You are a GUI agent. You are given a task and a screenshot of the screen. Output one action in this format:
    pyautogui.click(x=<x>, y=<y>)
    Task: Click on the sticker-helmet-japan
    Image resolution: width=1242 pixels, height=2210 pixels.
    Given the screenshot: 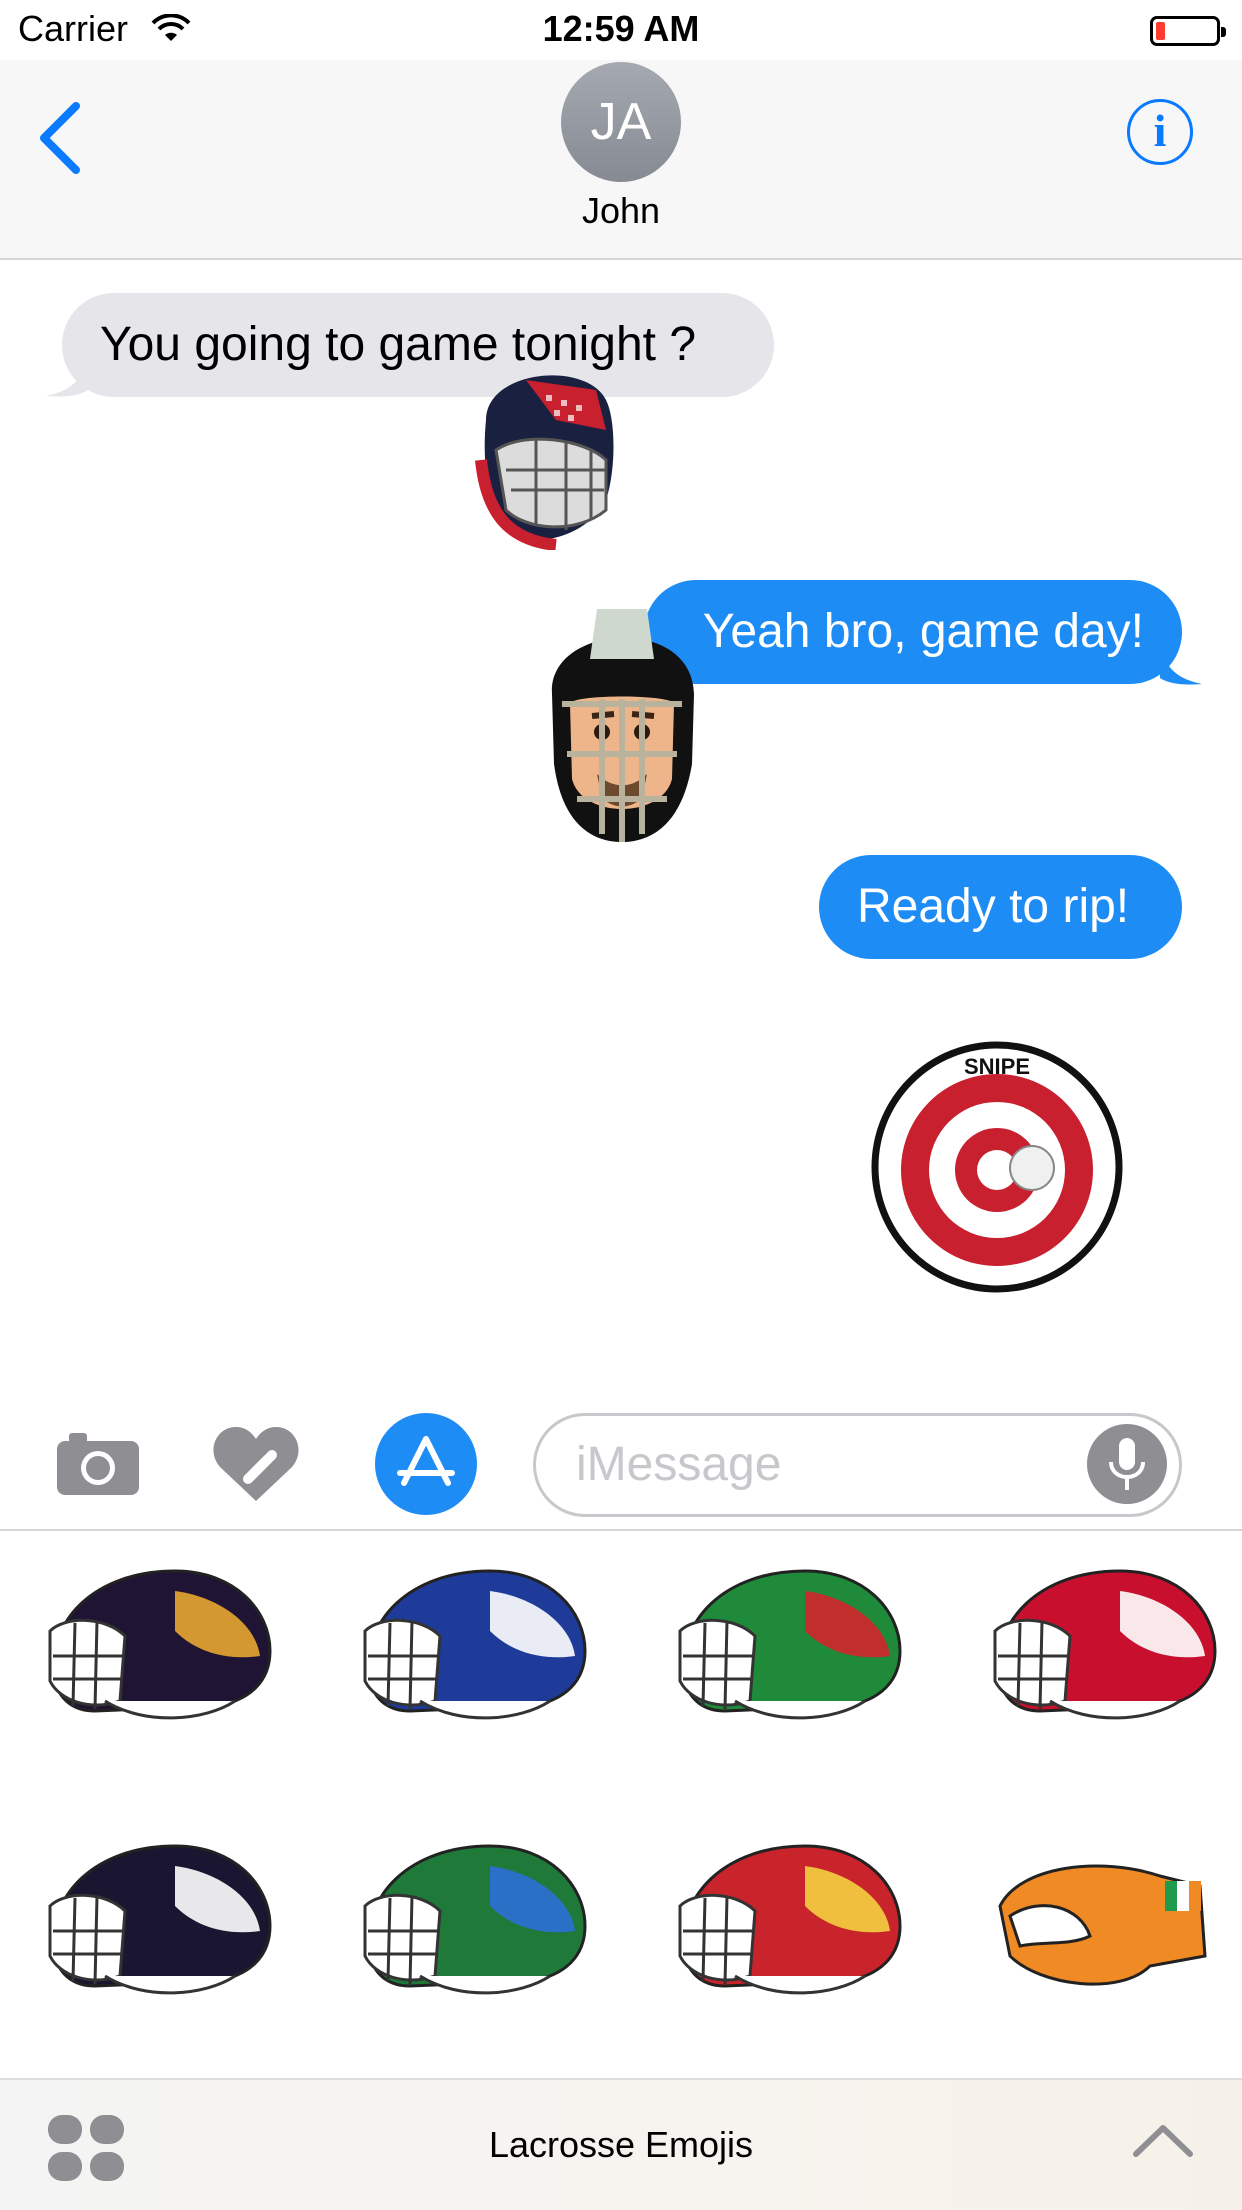 What is the action you would take?
    pyautogui.click(x=1100, y=1646)
    